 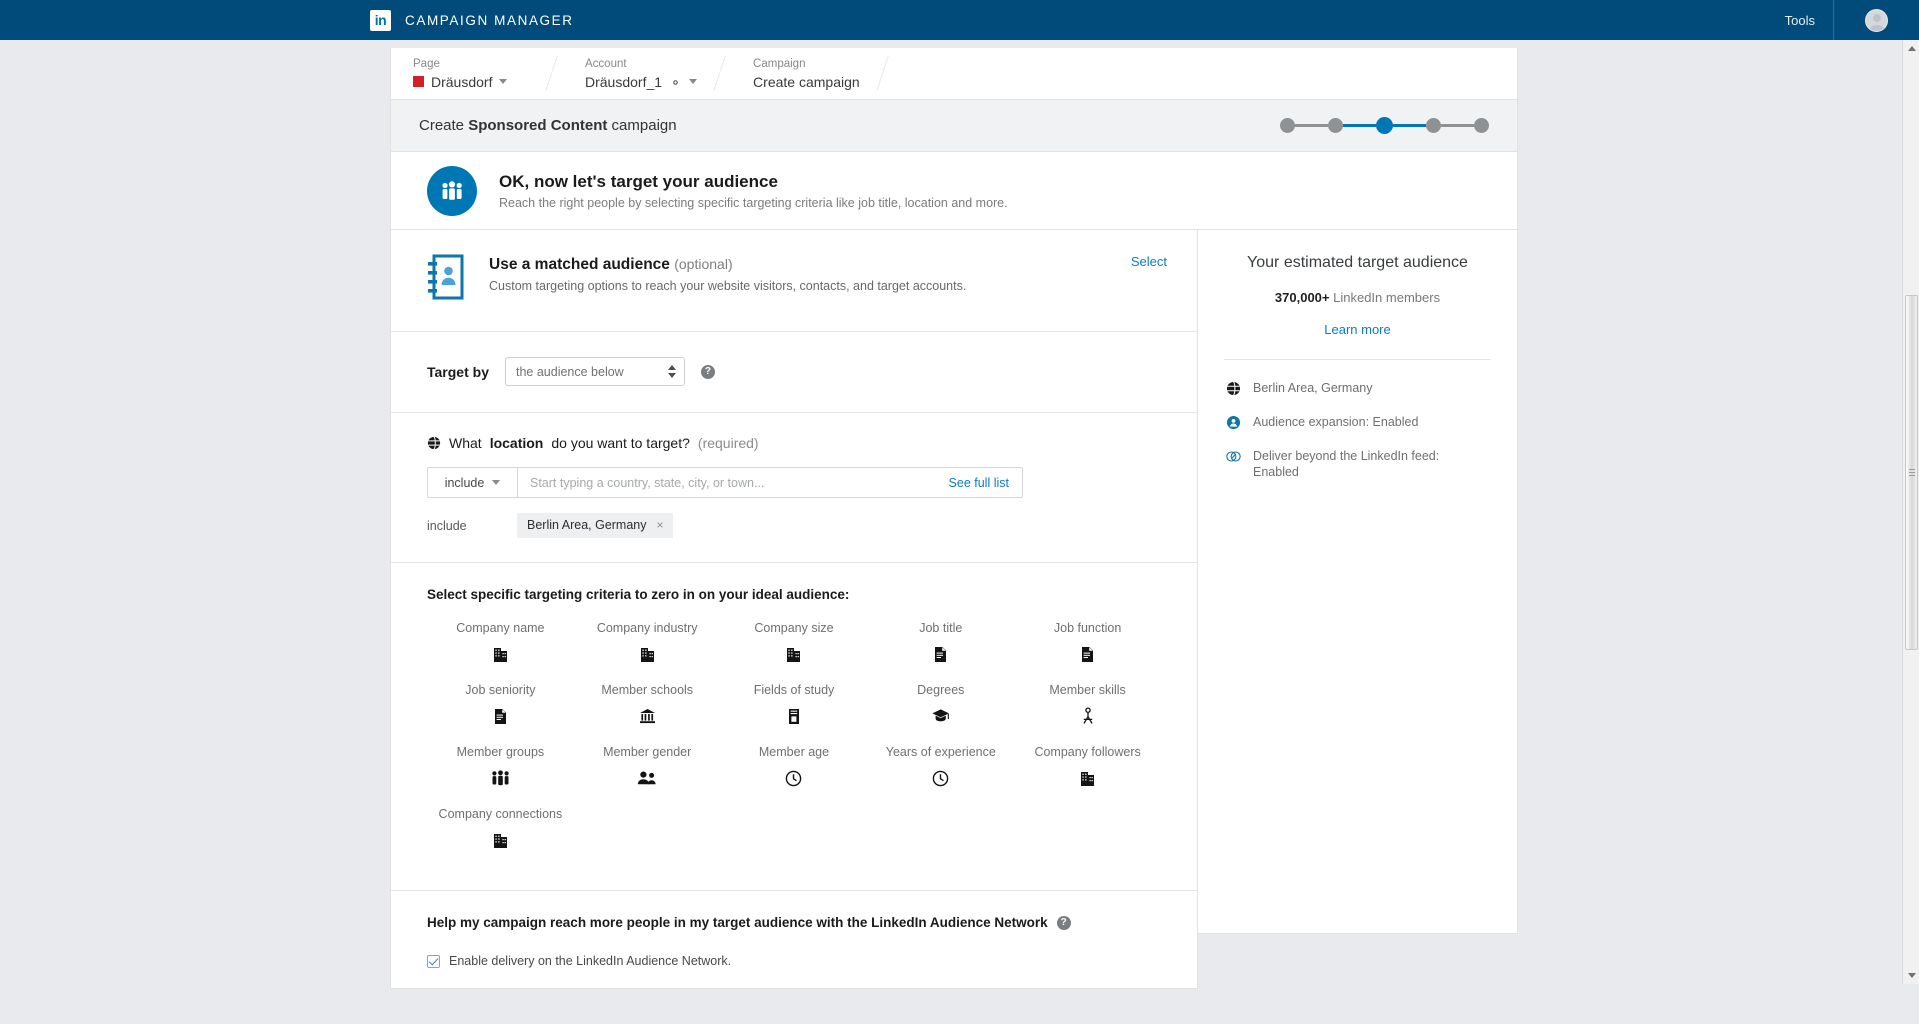 What do you see at coordinates (940, 705) in the screenshot?
I see `criteria-degrees: Degrees` at bounding box center [940, 705].